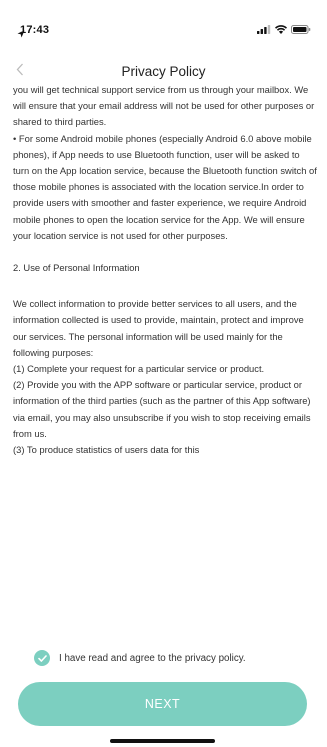  Describe the element at coordinates (162, 704) in the screenshot. I see `next-button: NEXT` at that location.